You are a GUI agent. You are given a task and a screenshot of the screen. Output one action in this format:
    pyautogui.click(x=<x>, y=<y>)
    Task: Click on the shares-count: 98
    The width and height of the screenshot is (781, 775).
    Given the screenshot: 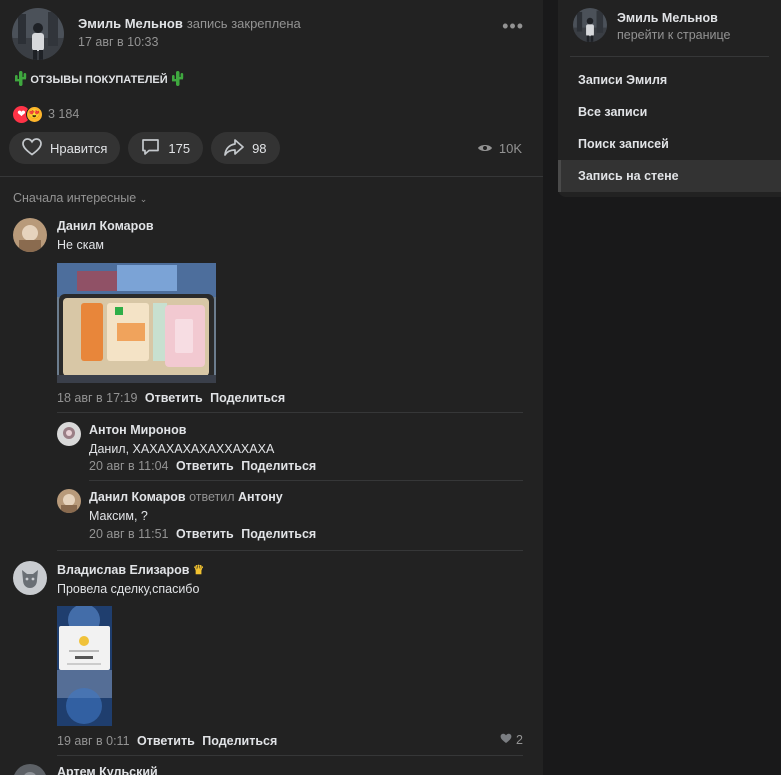 What is the action you would take?
    pyautogui.click(x=259, y=148)
    